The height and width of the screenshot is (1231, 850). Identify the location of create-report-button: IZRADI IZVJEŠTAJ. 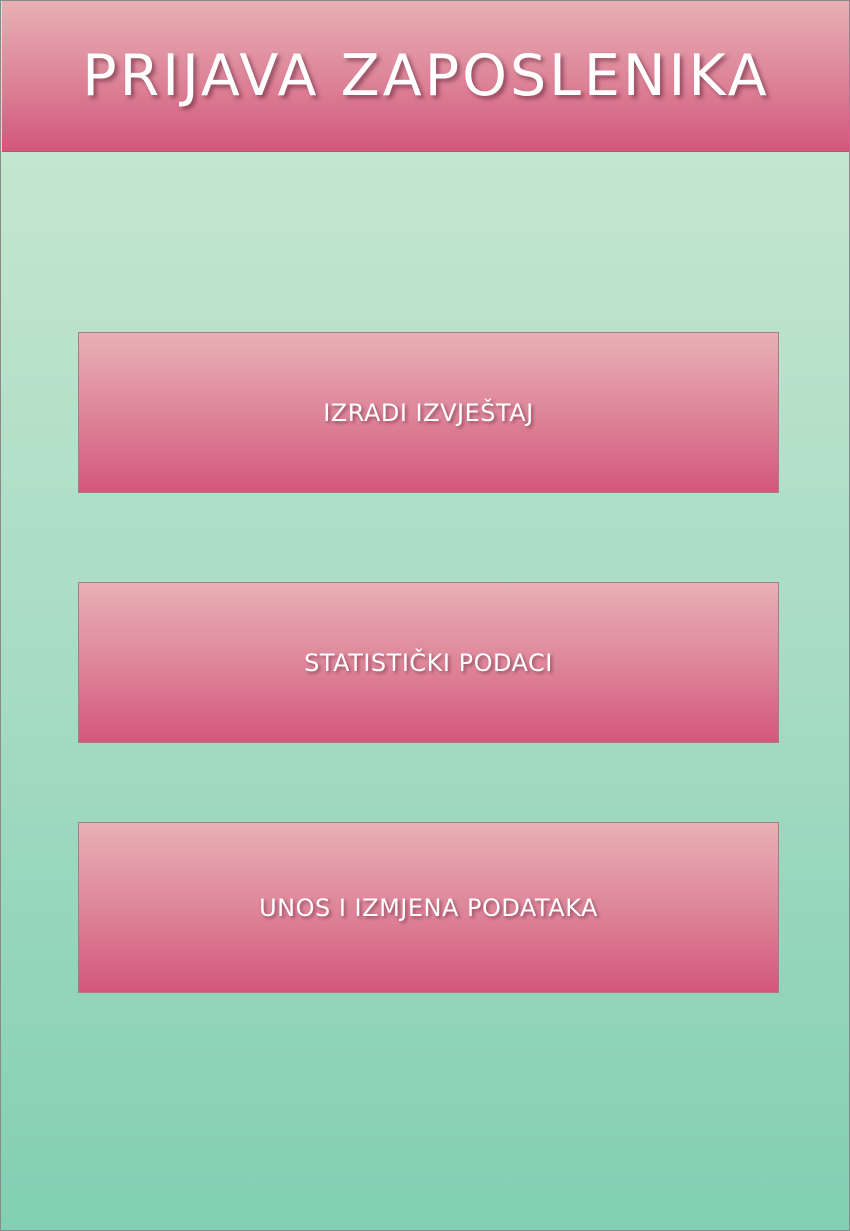
(428, 412).